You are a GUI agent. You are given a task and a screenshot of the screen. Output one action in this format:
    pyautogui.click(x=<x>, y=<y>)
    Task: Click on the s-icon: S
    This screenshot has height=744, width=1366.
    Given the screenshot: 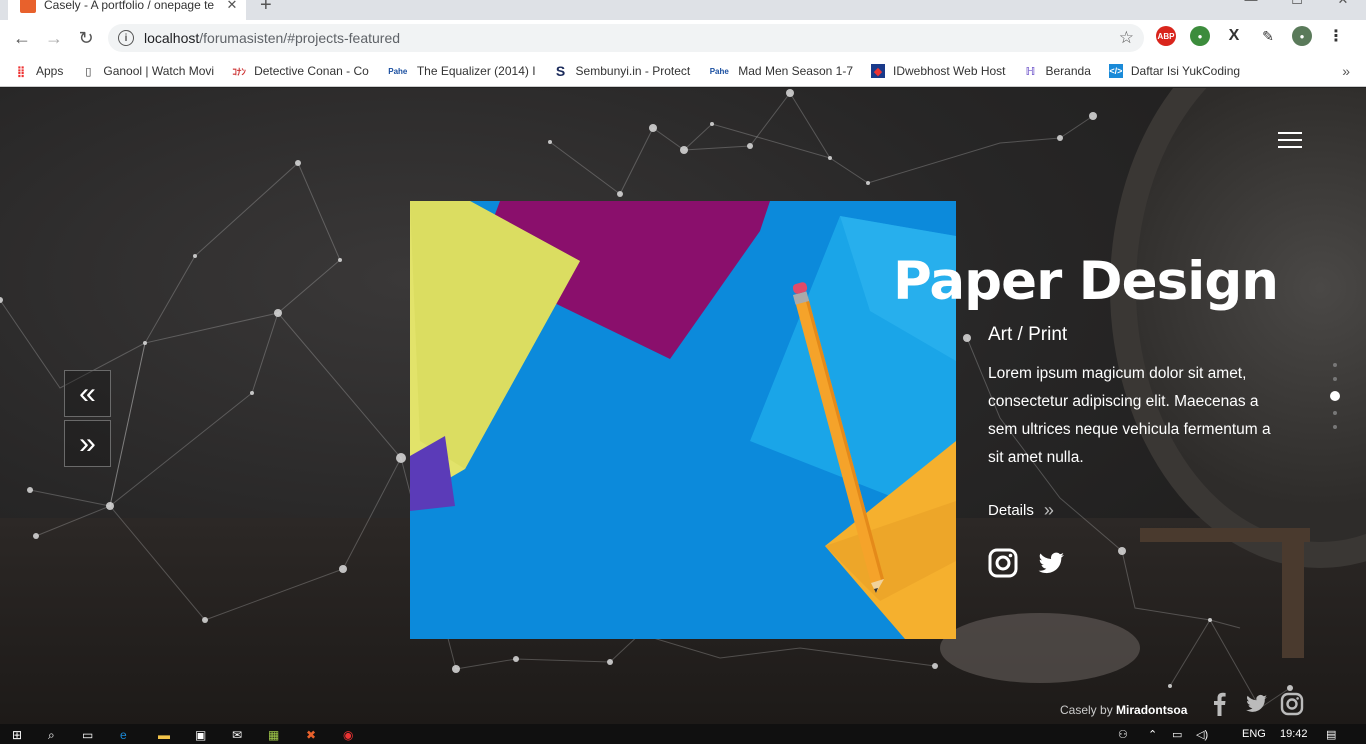 What is the action you would take?
    pyautogui.click(x=560, y=71)
    